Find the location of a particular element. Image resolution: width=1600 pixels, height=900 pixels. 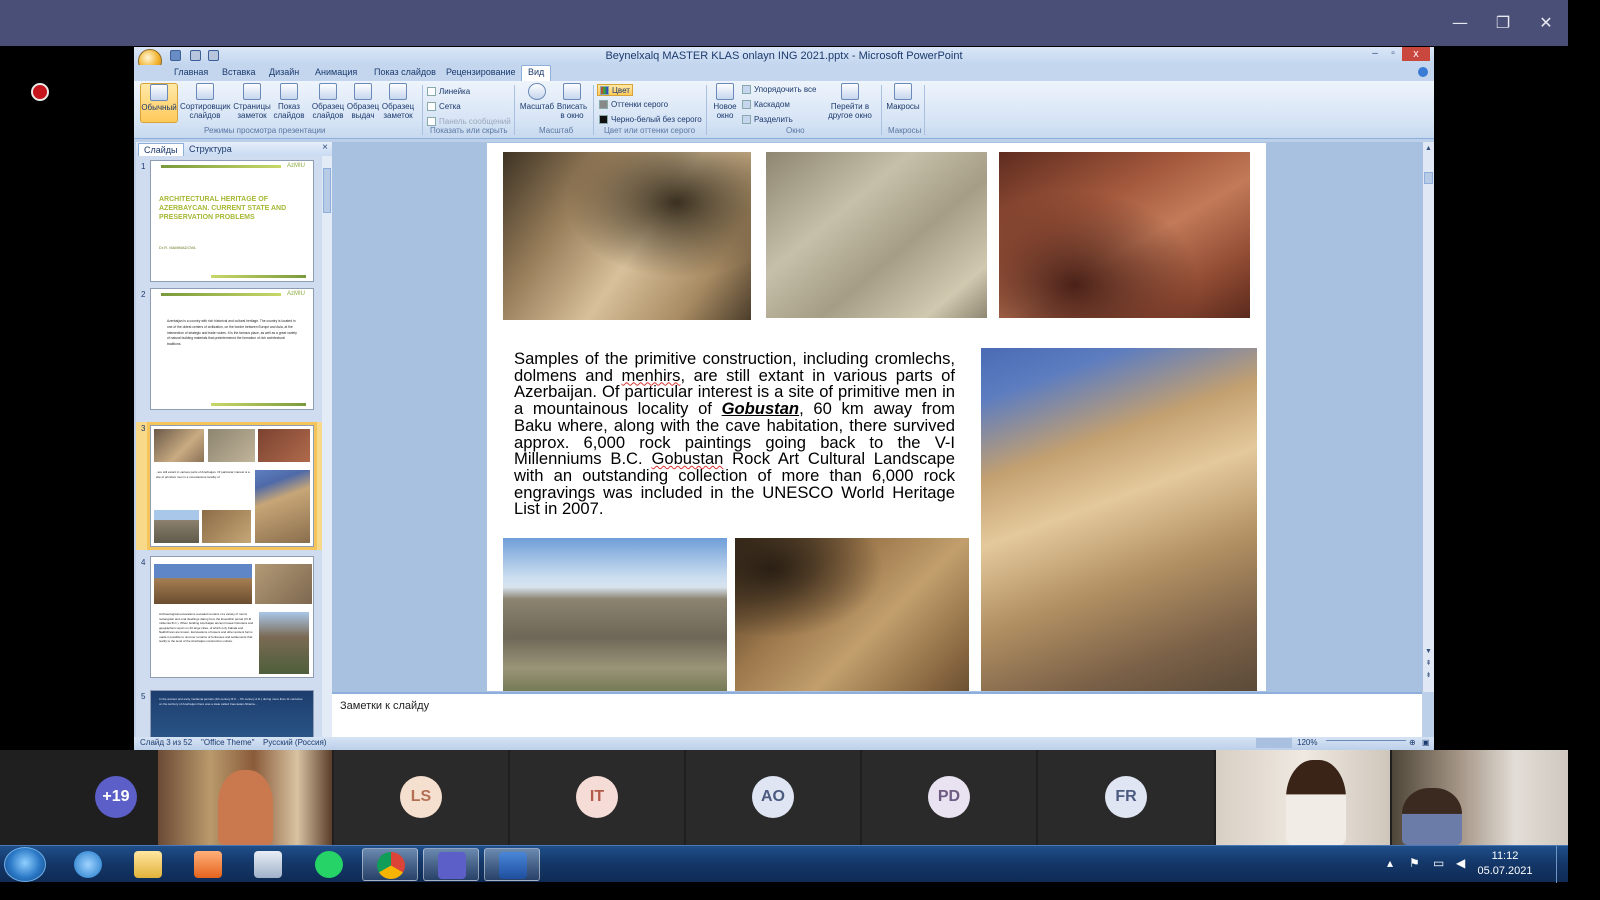

avatar: FR is located at coordinates (1126, 797).